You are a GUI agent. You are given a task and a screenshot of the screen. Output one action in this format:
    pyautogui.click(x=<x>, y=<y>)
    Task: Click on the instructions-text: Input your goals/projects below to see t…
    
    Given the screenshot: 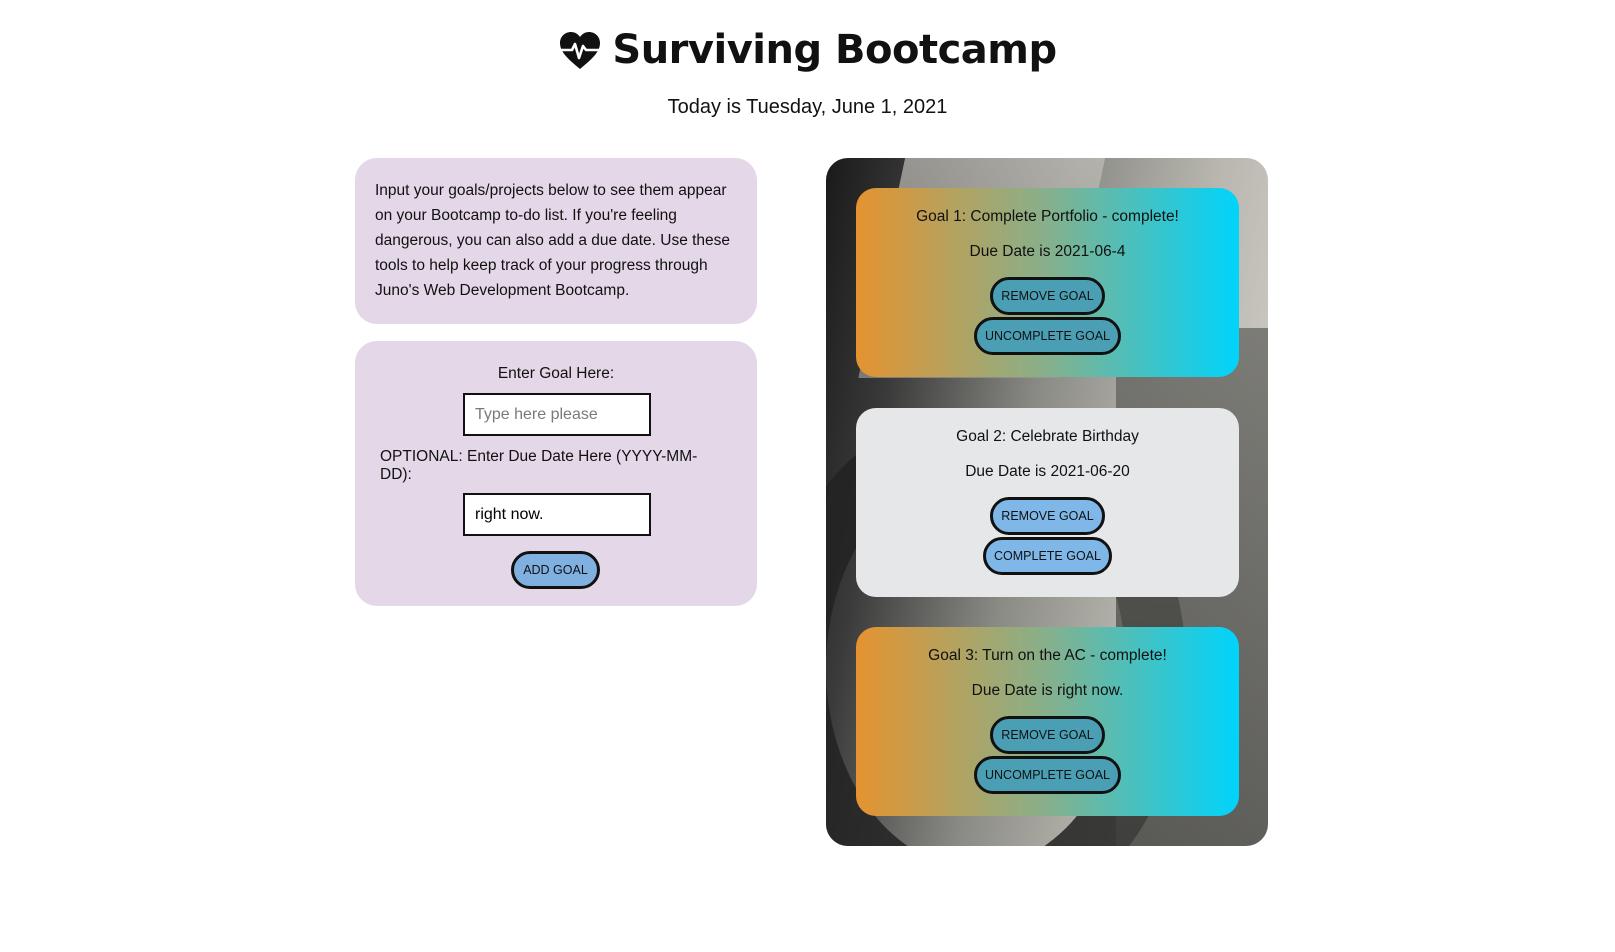 What is the action you would take?
    pyautogui.click(x=553, y=240)
    